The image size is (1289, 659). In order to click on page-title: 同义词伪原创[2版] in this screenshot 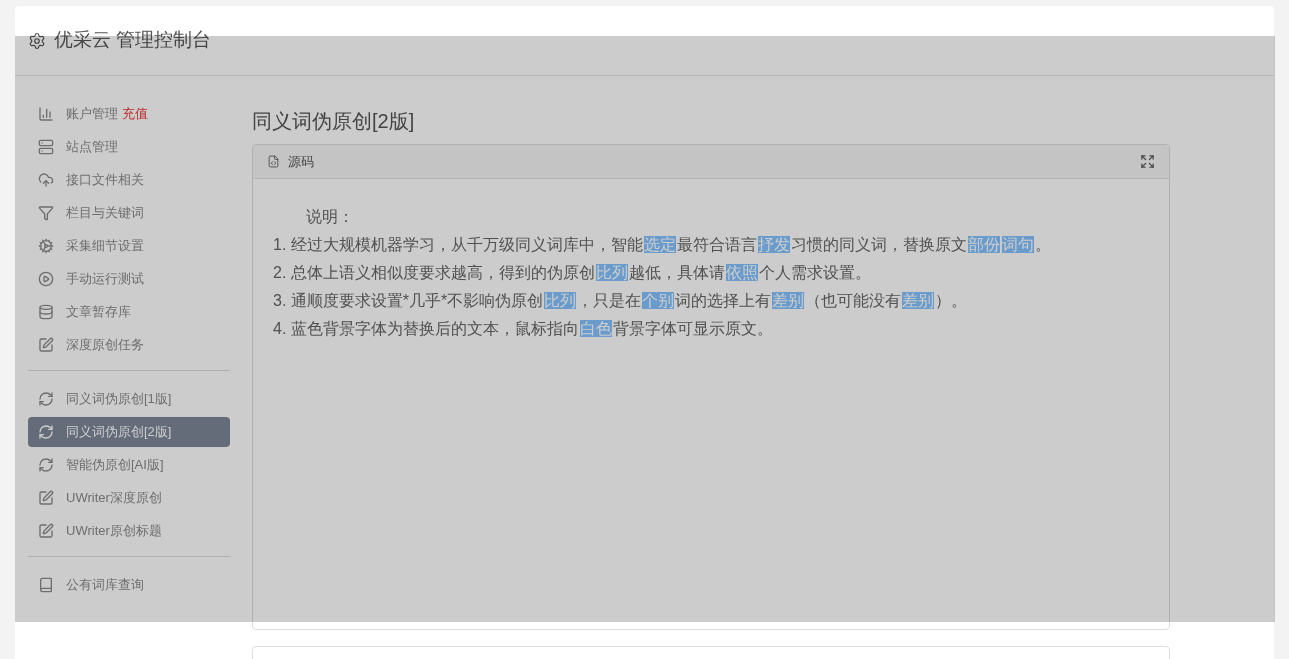, I will do `click(334, 121)`.